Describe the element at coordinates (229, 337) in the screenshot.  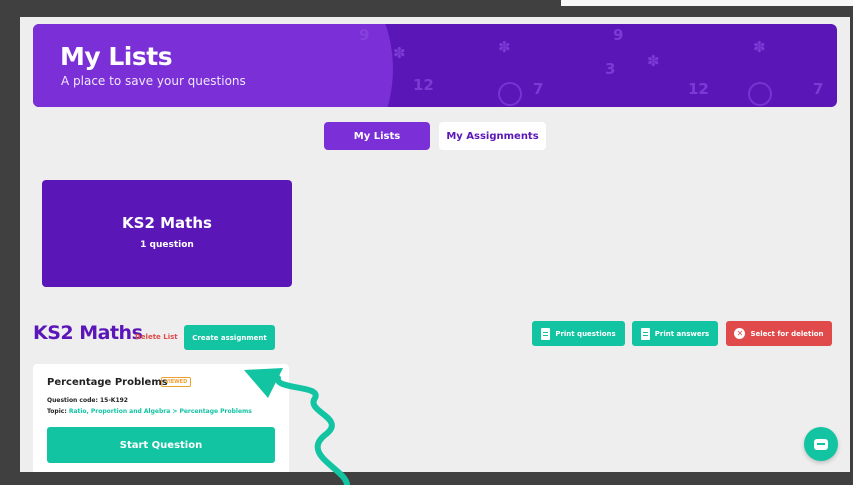
I see `create-assignment-button: Create assignment` at that location.